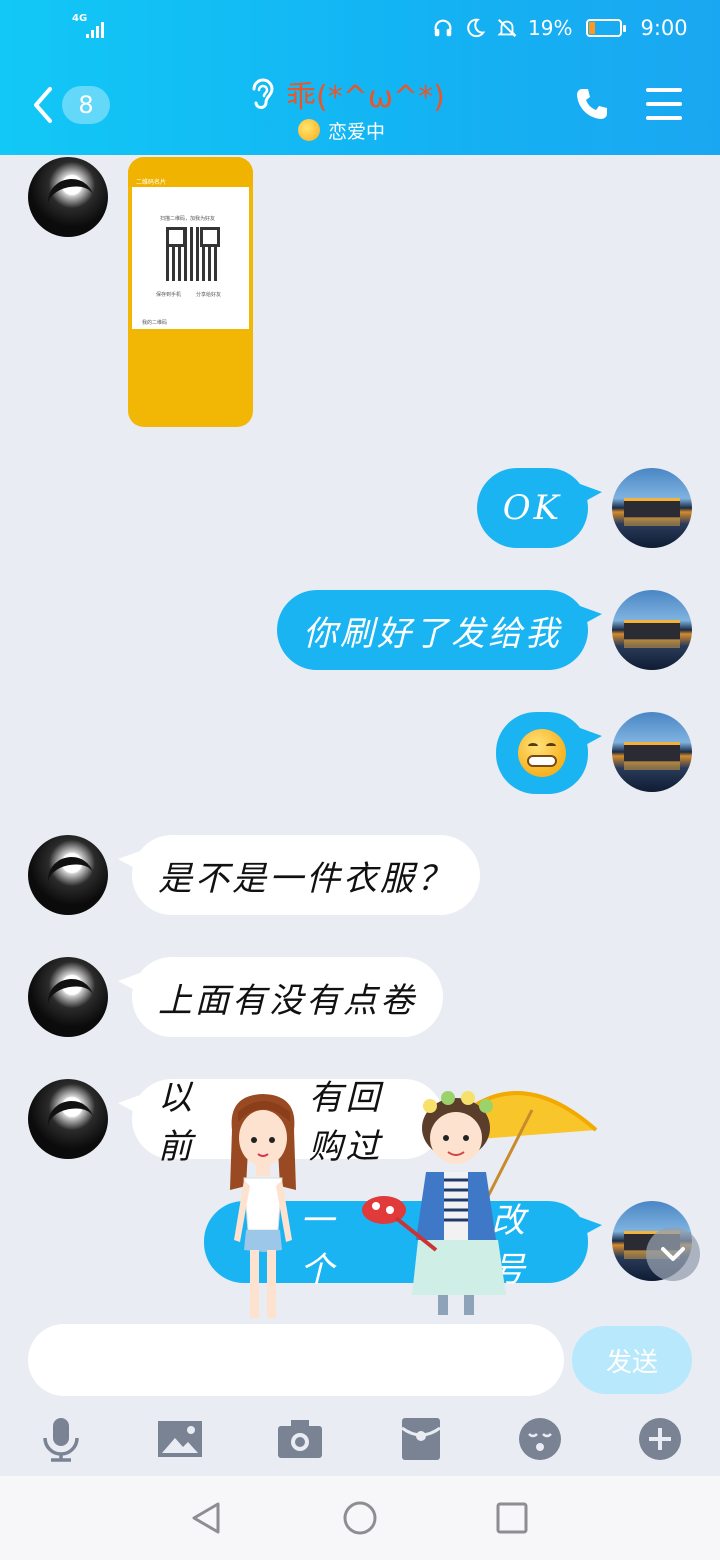 This screenshot has height=1560, width=720. Describe the element at coordinates (540, 1439) in the screenshot. I see `emoji-icon` at that location.